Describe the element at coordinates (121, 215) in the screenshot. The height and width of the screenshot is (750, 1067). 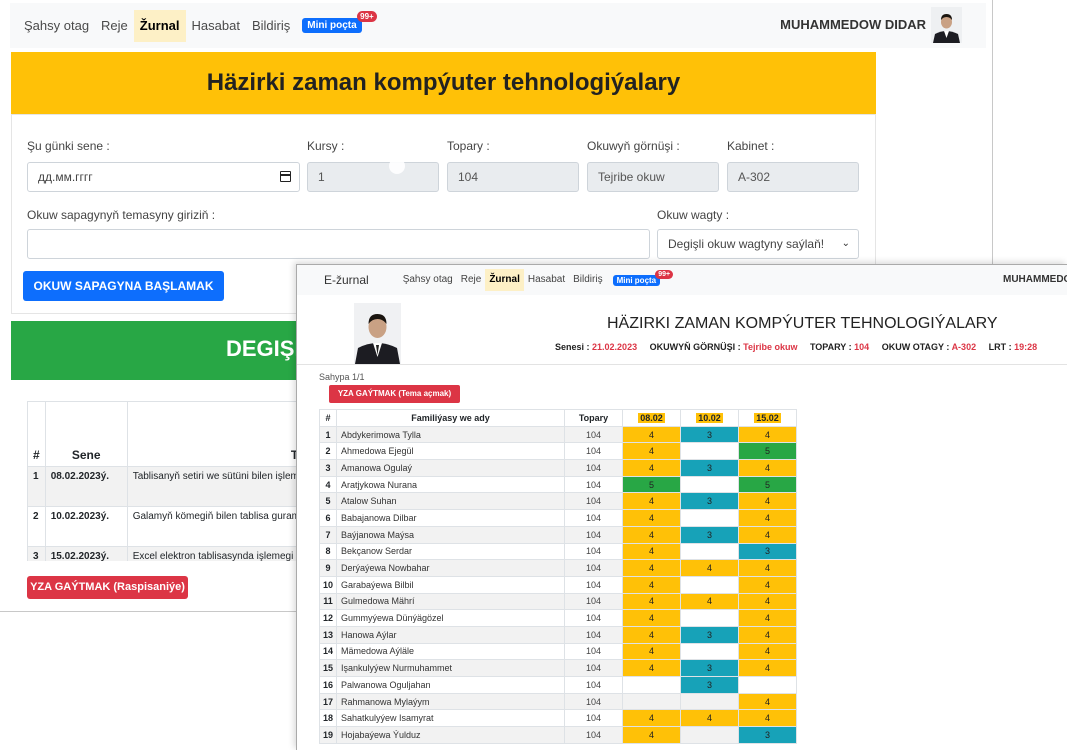
I see `tema-label: Okuw sapagynyň temasyny giriziň :` at that location.